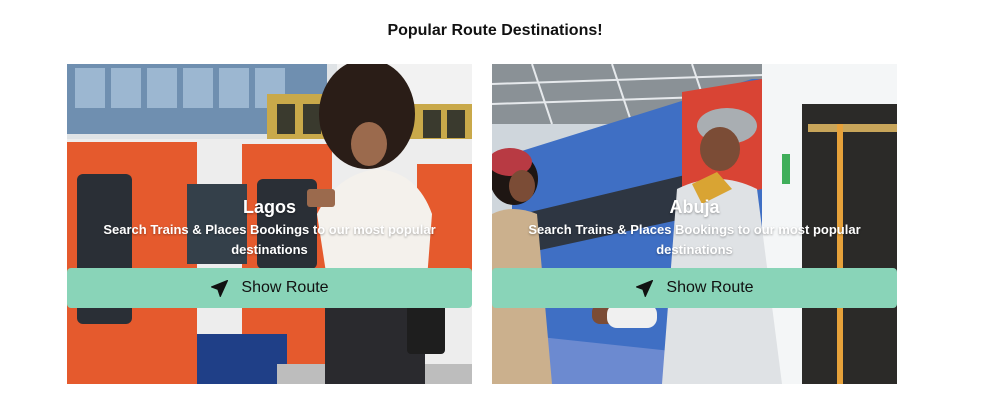 The height and width of the screenshot is (402, 990). I want to click on page-title: Popular Route Destinations!, so click(495, 30).